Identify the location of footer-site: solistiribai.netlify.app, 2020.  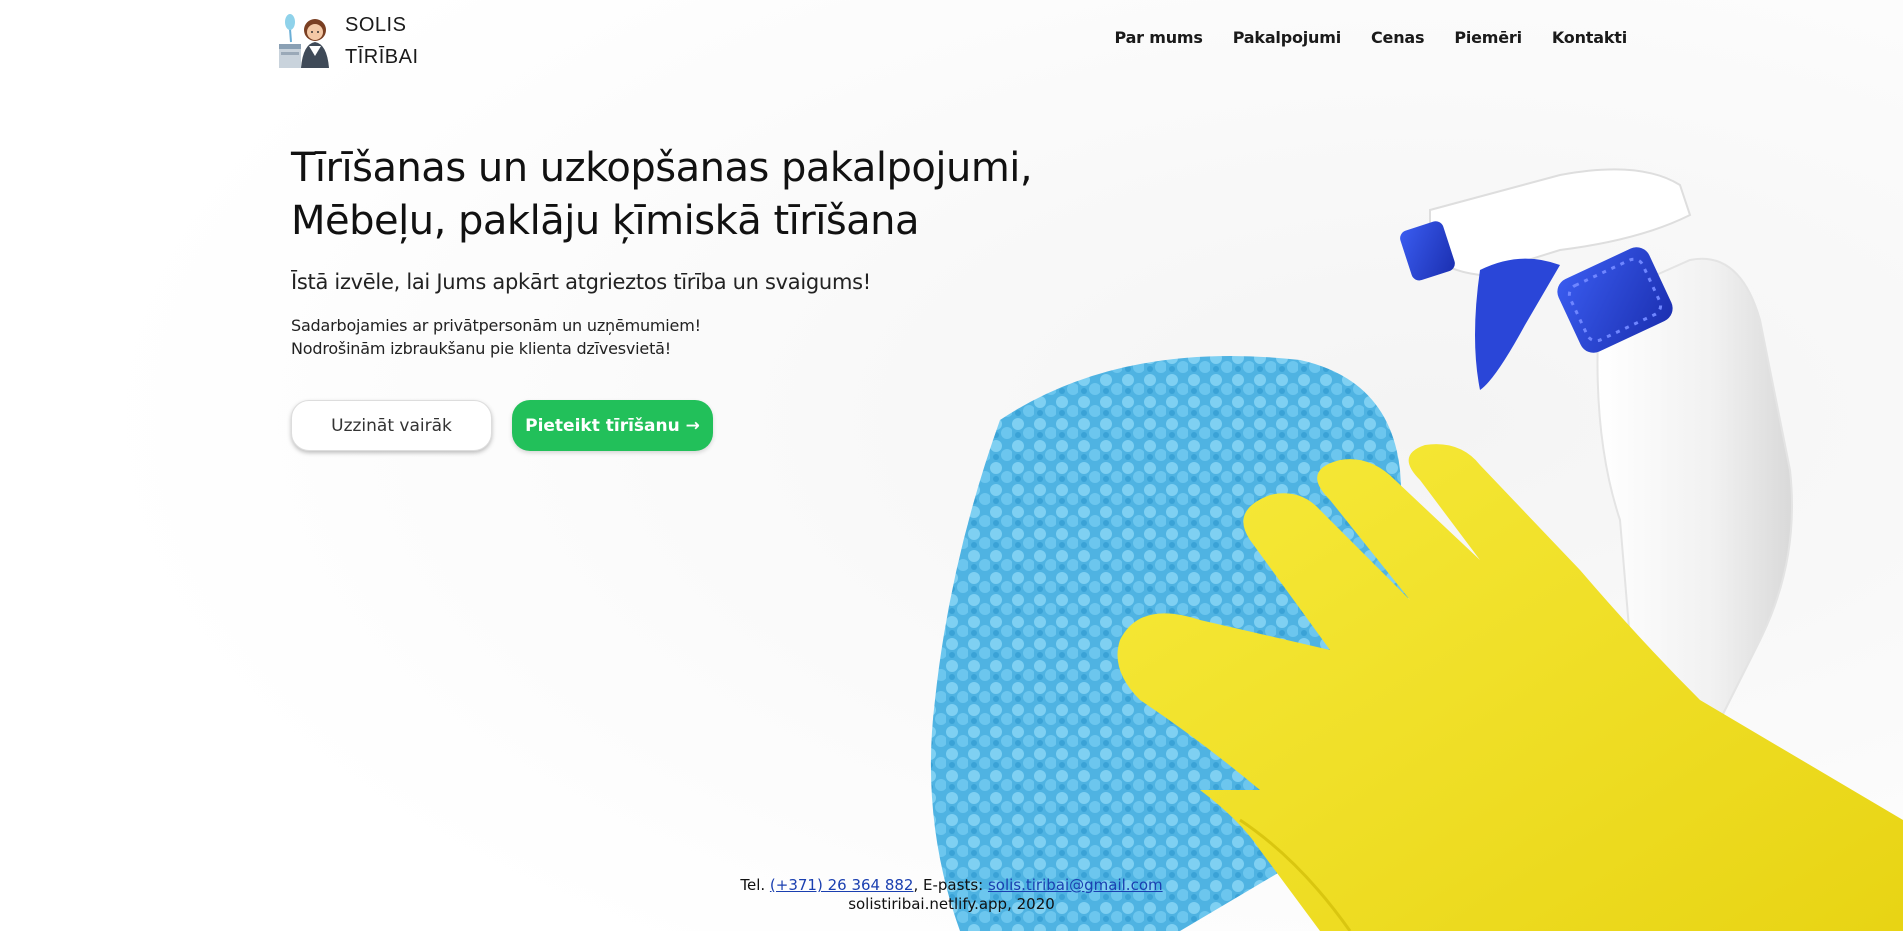
(951, 904).